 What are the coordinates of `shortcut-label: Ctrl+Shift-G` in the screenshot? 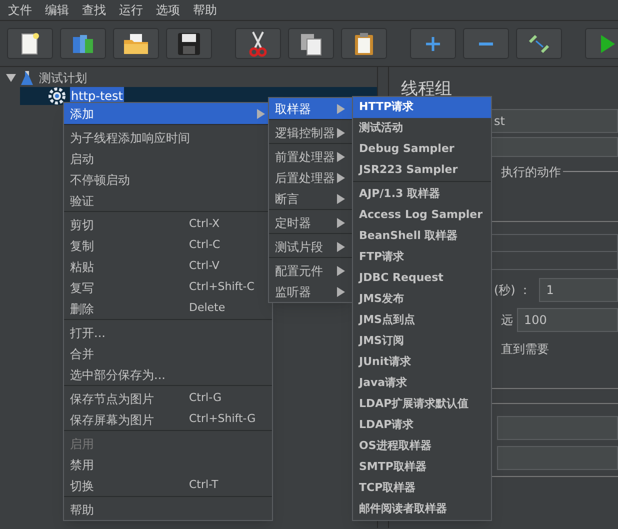 It's located at (223, 419).